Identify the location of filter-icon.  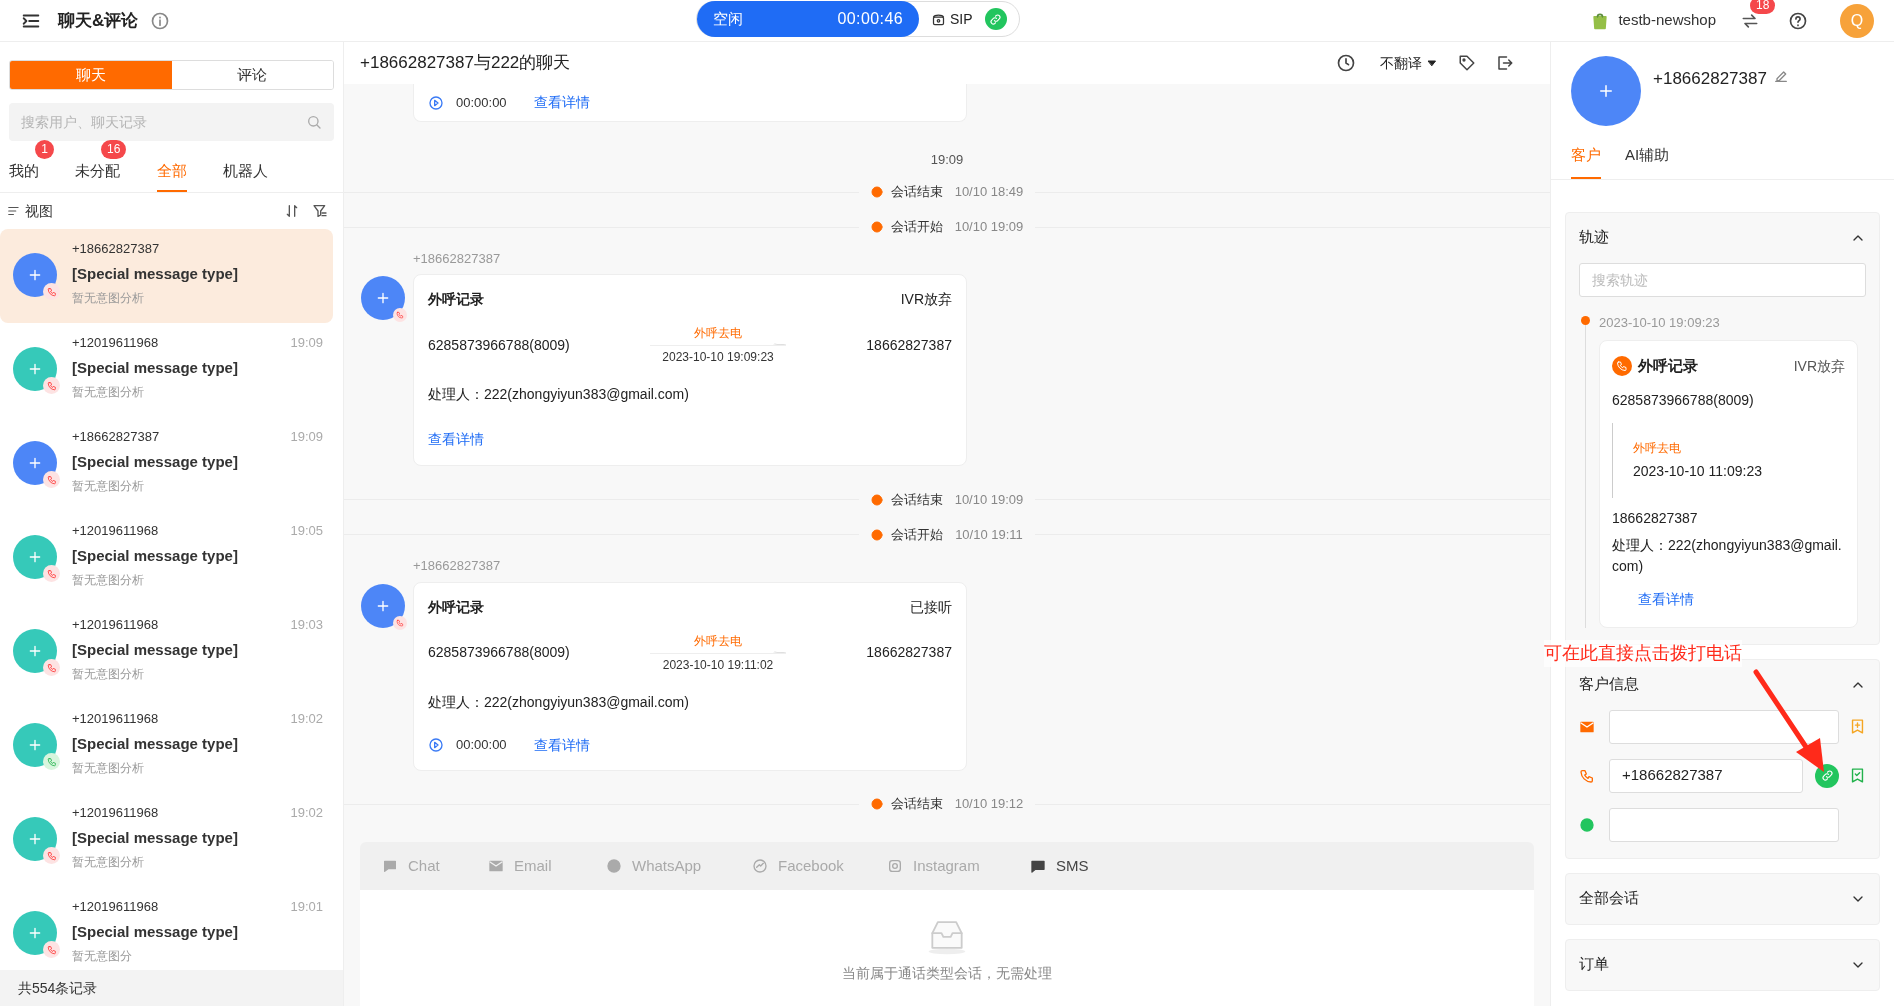
(320, 211).